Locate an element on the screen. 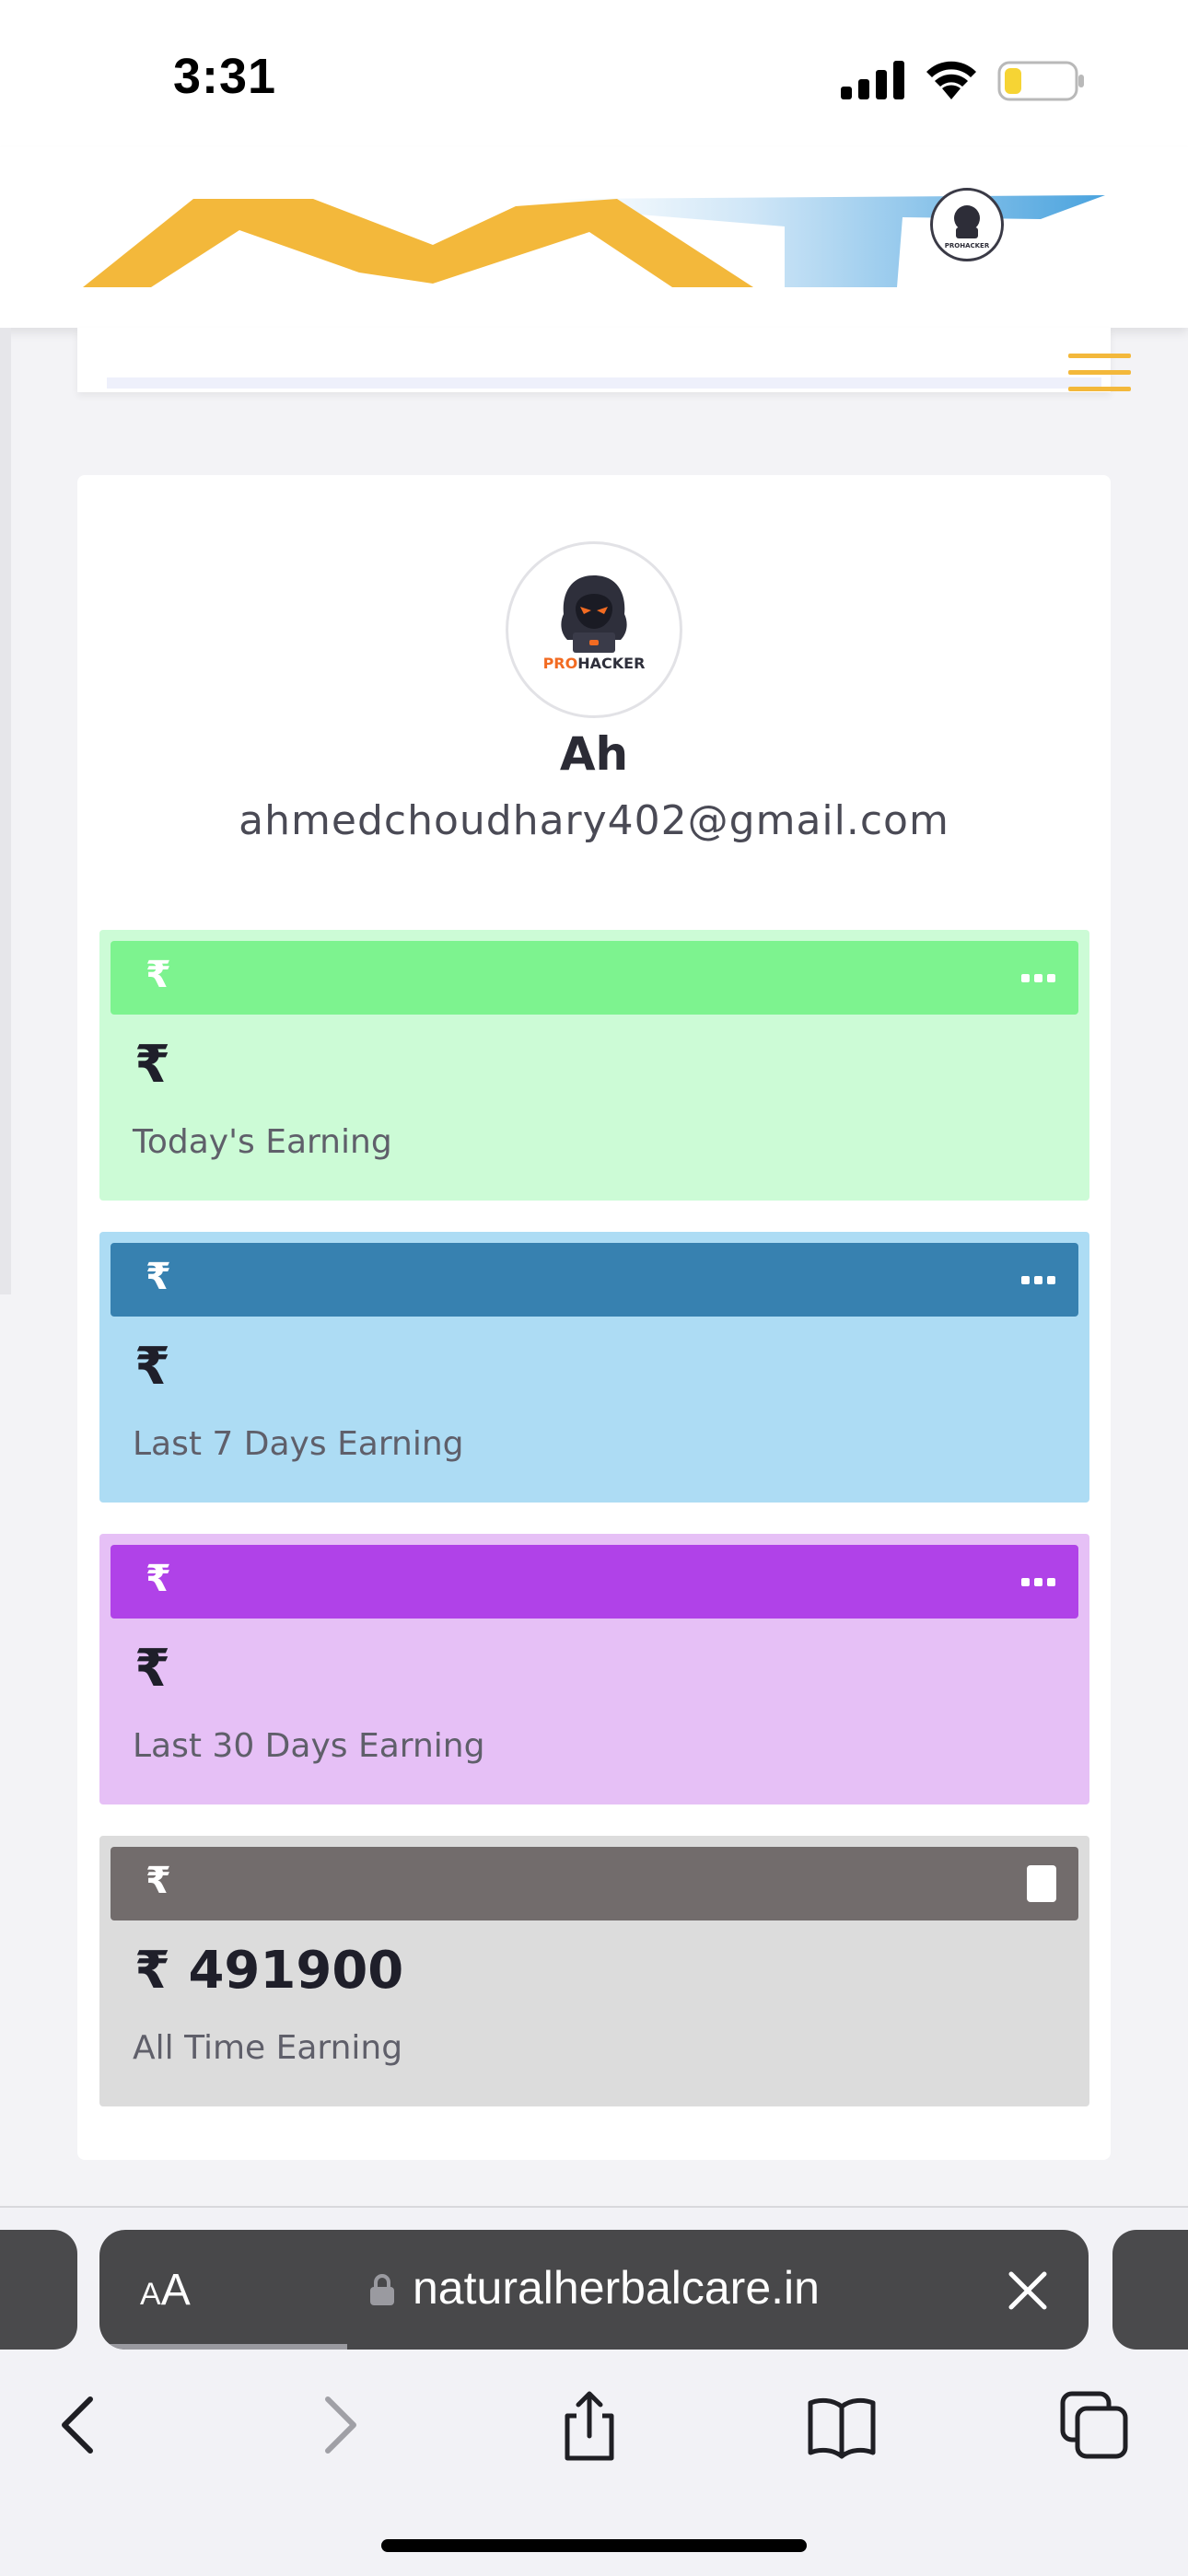  avatar-text-pro: PRO is located at coordinates (560, 663).